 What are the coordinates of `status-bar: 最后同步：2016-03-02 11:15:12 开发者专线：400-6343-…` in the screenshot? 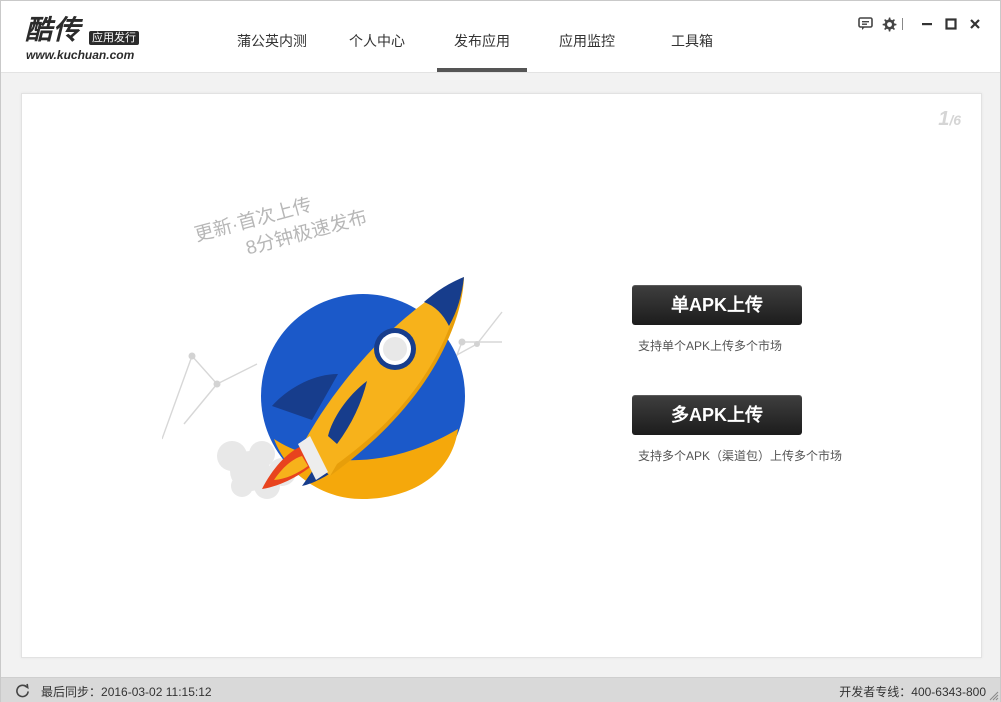 It's located at (500, 689).